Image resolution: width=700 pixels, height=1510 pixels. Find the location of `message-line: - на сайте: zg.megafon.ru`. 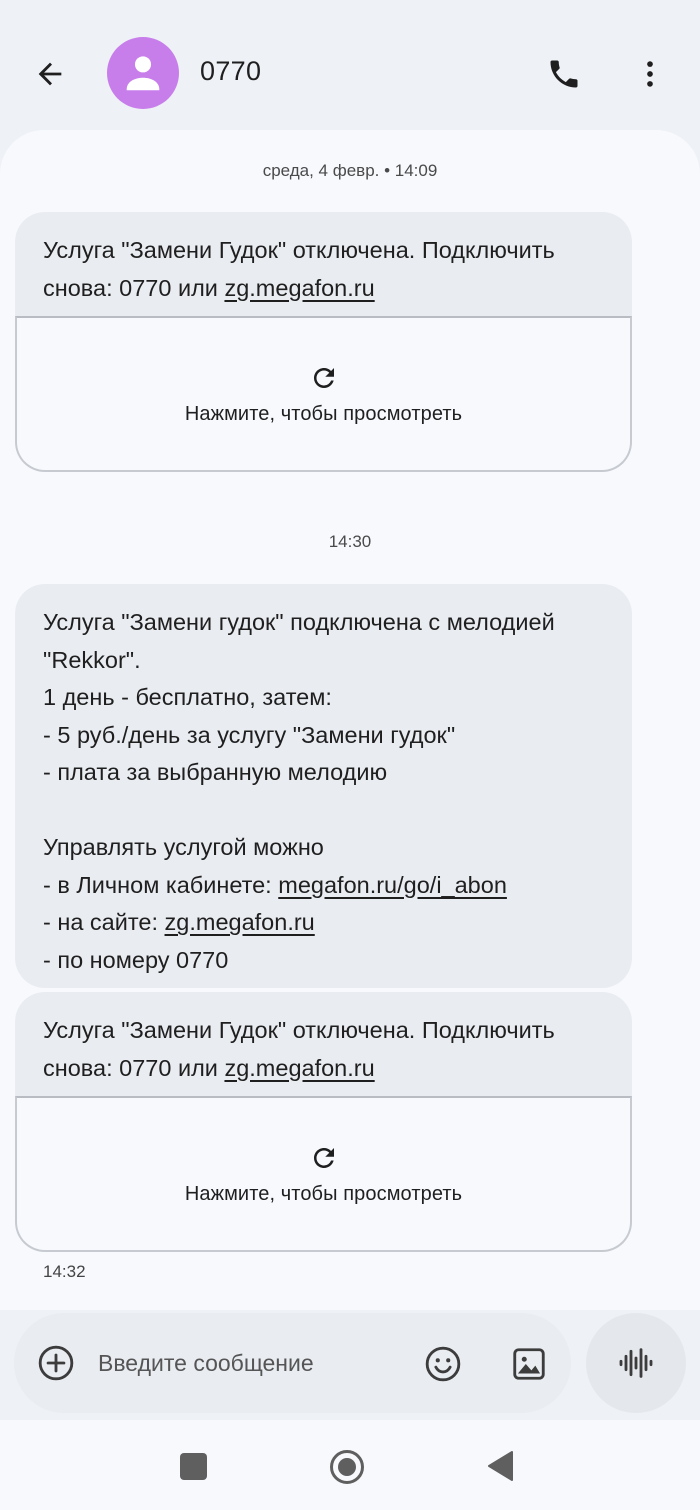

message-line: - на сайте: zg.megafon.ru is located at coordinates (323, 923).